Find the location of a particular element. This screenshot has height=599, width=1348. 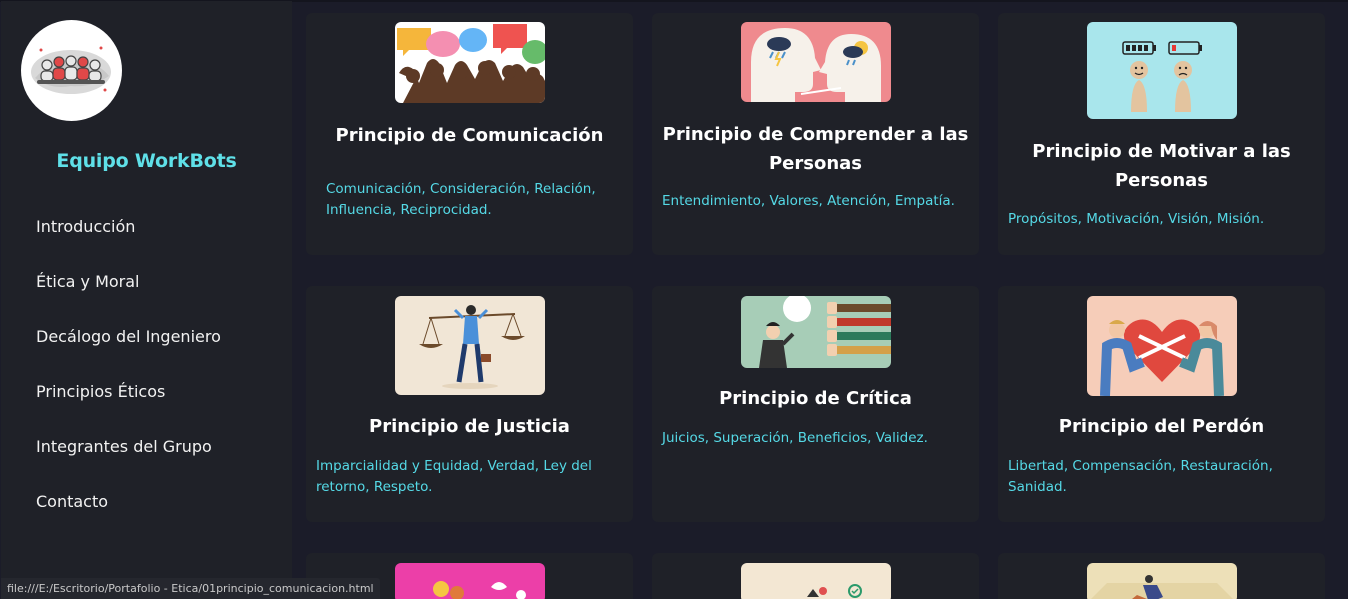

card-title: Principio de Comunicación is located at coordinates (469, 135).